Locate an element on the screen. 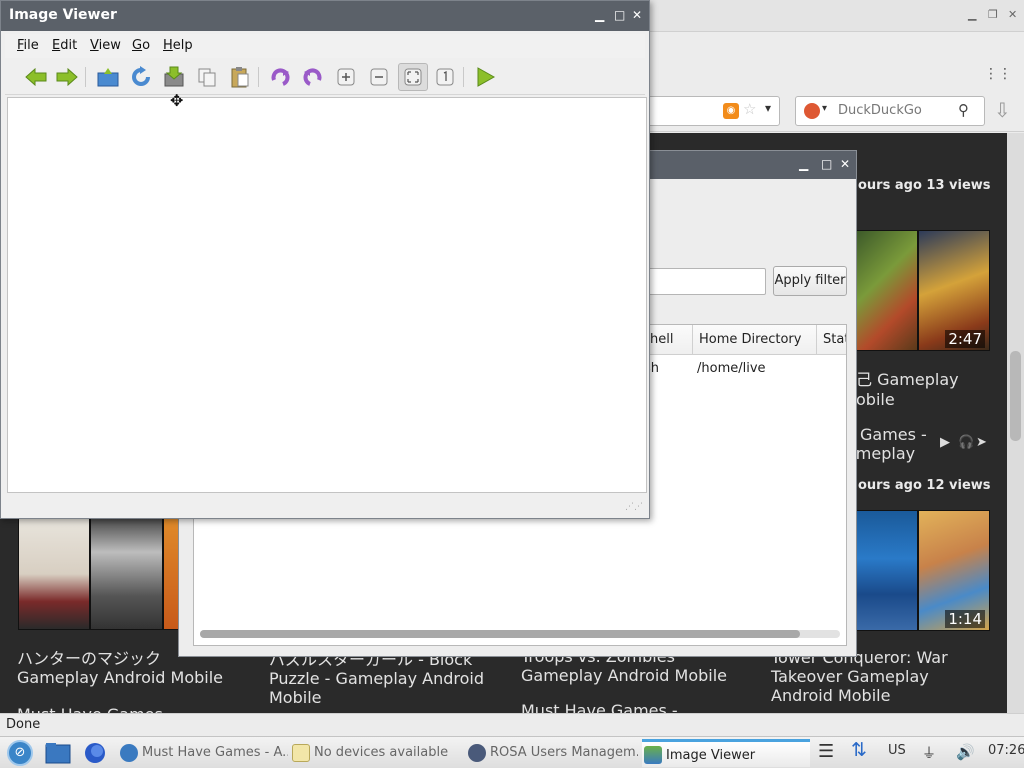 The height and width of the screenshot is (768, 1024). url-bar: ◉ ☆ ▾ is located at coordinates (710, 111).